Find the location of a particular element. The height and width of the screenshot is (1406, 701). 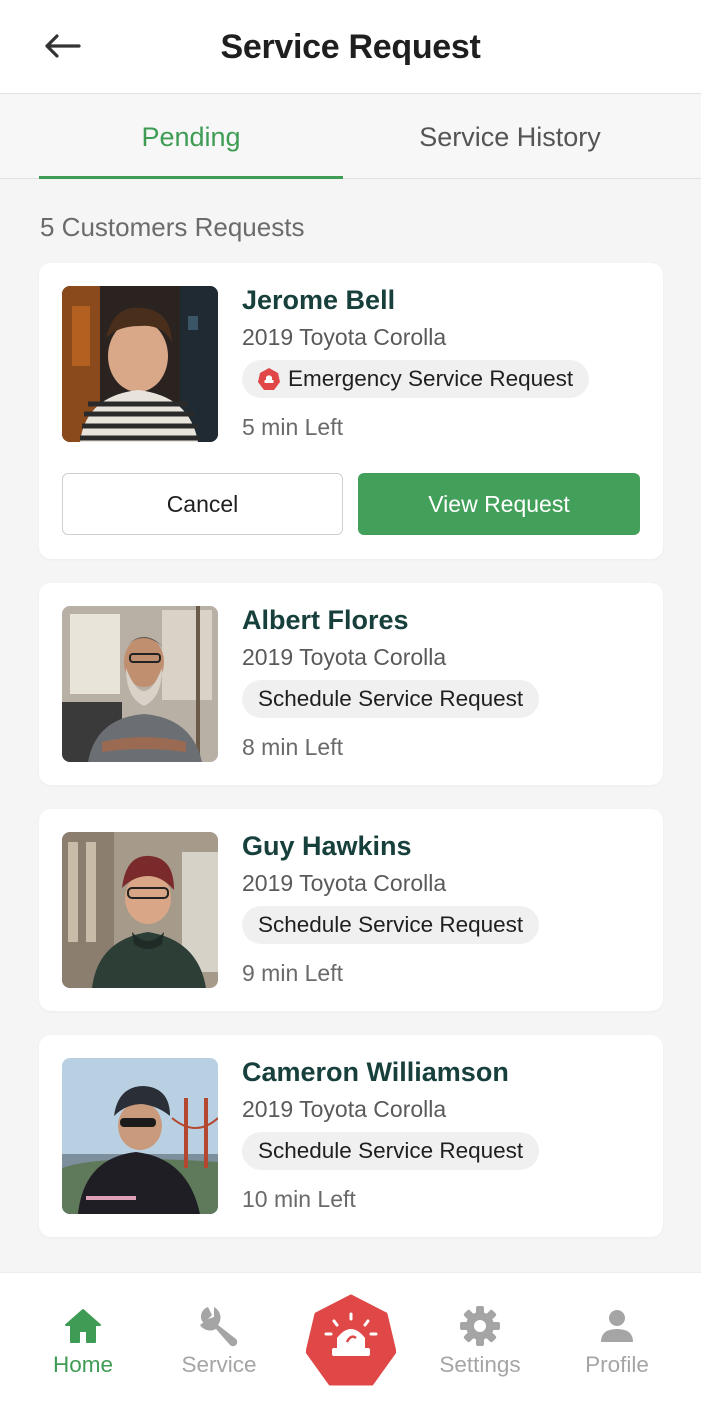

nav-settings-label: Settings is located at coordinates (480, 1364).